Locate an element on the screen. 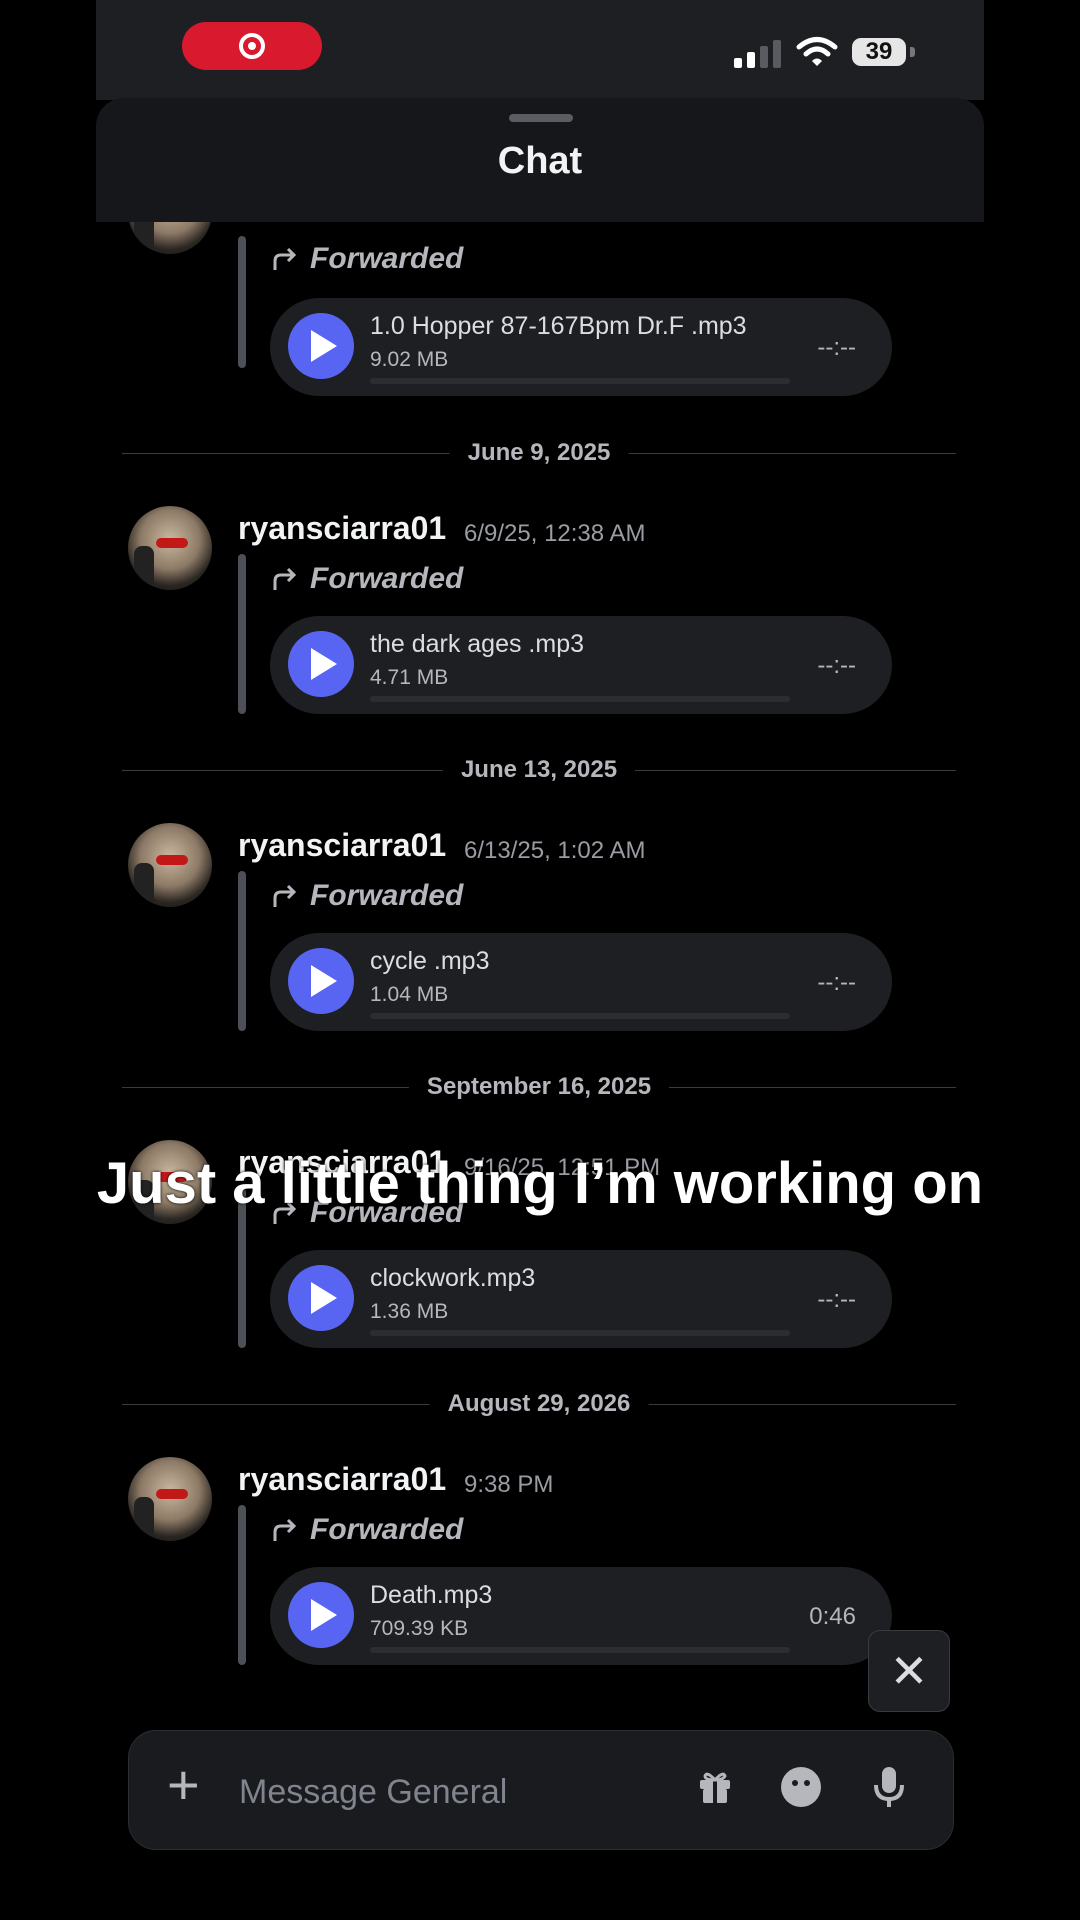 The image size is (1080, 1920). video-caption: Just a little thing I’m working on is located at coordinates (540, 1183).